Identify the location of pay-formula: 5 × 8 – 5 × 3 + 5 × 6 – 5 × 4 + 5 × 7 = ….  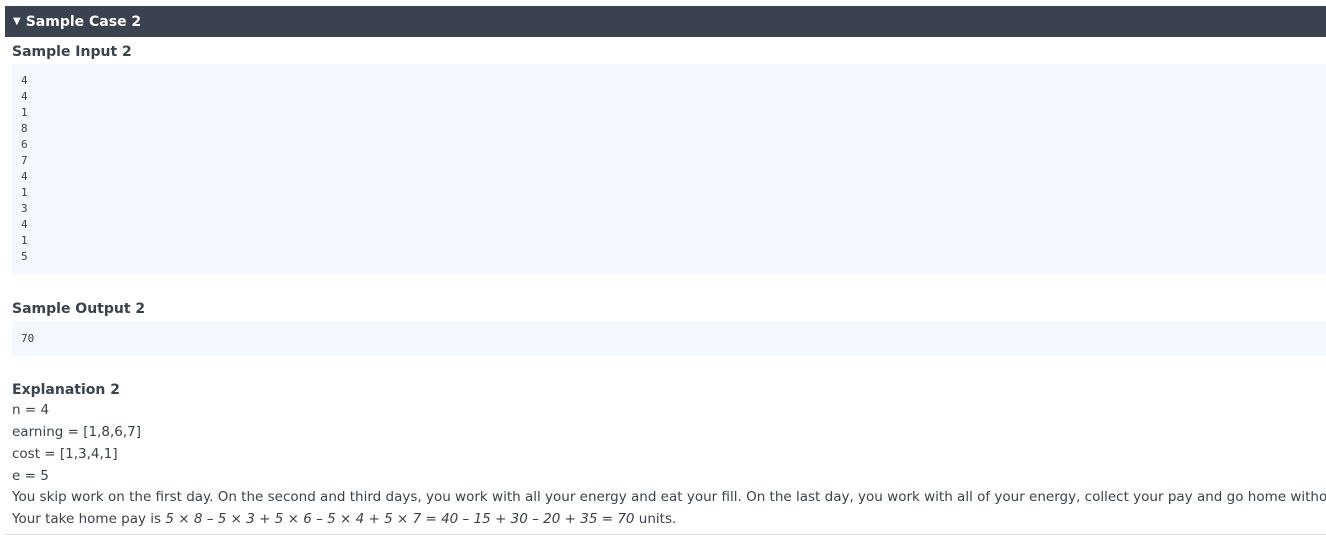
(400, 519).